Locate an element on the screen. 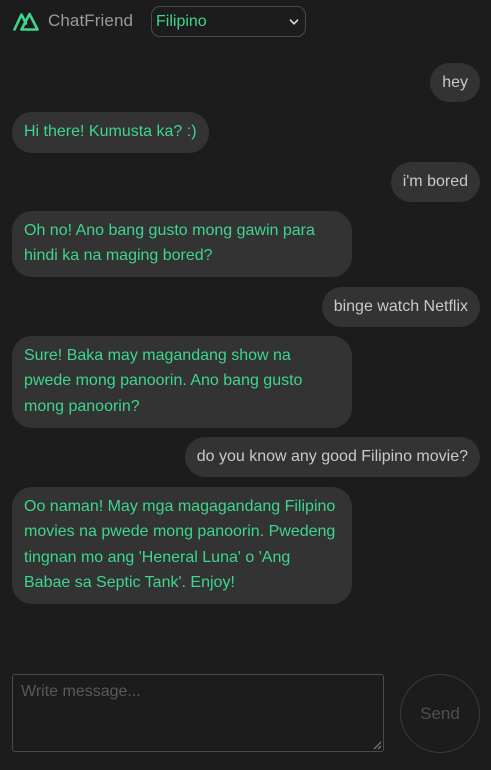 The width and height of the screenshot is (491, 770). send-button: Send is located at coordinates (440, 713).